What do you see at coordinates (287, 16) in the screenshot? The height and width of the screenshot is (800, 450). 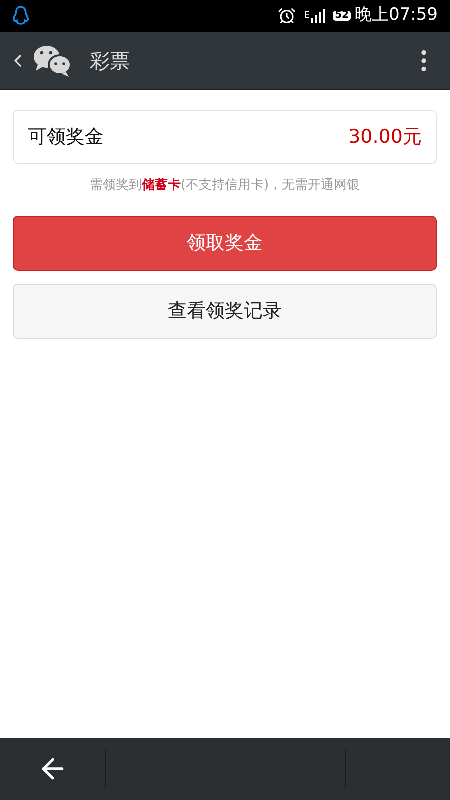 I see `alarm-icon` at bounding box center [287, 16].